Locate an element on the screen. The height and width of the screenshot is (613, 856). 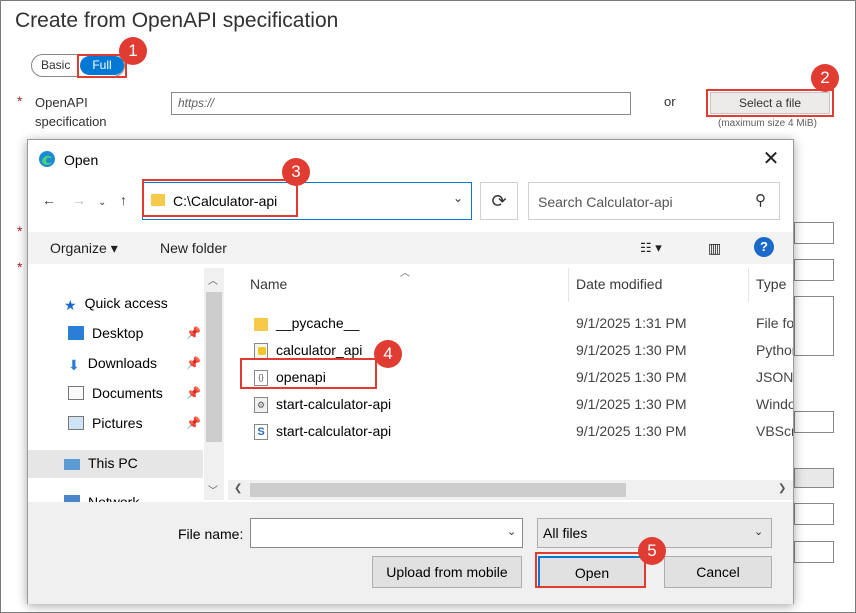
highlight-openapi-file is located at coordinates (308, 373).